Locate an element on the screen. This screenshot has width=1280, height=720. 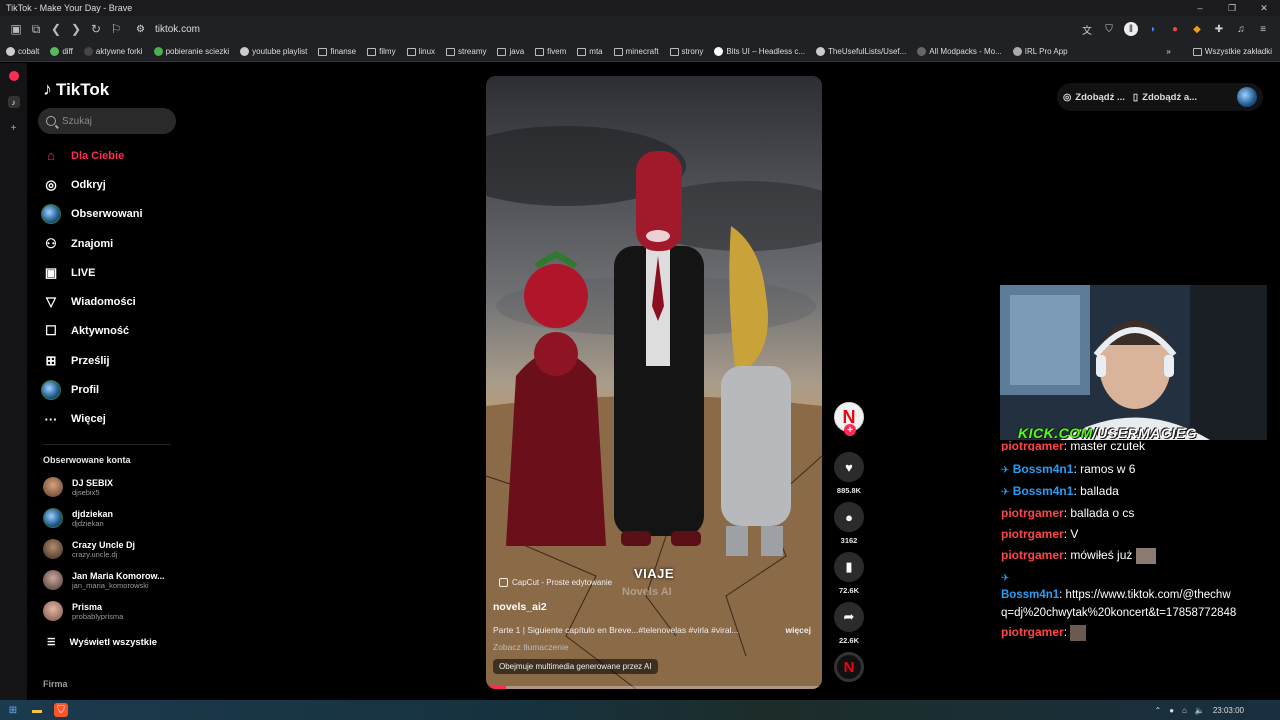
bookmark-item: aktywne forki is located at coordinates (113, 51).